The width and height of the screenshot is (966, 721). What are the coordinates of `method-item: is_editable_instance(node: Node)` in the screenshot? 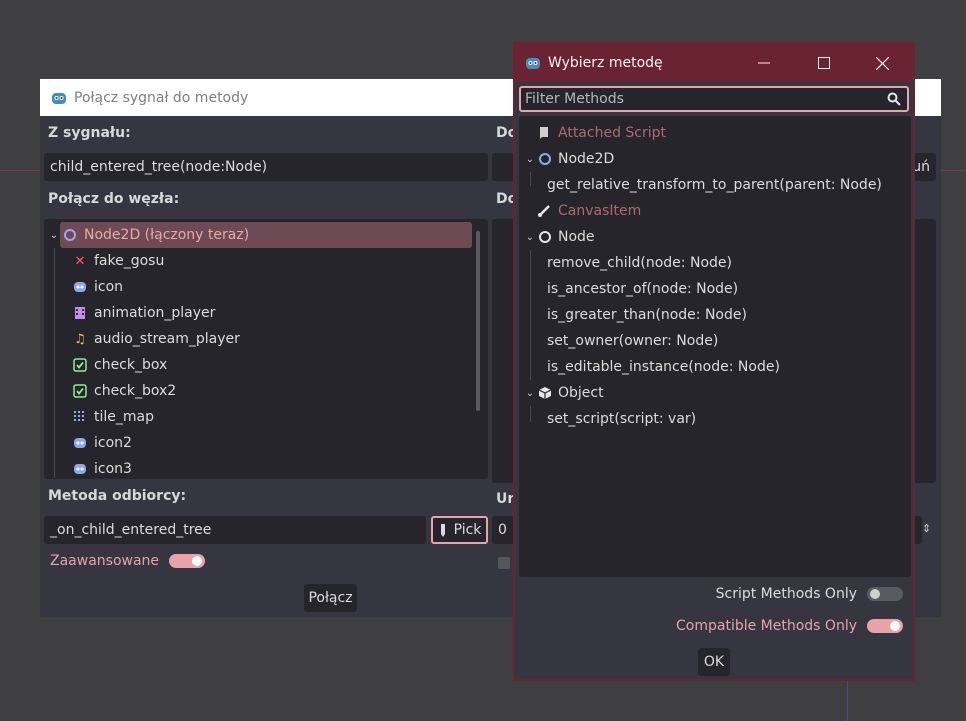 It's located at (715, 367).